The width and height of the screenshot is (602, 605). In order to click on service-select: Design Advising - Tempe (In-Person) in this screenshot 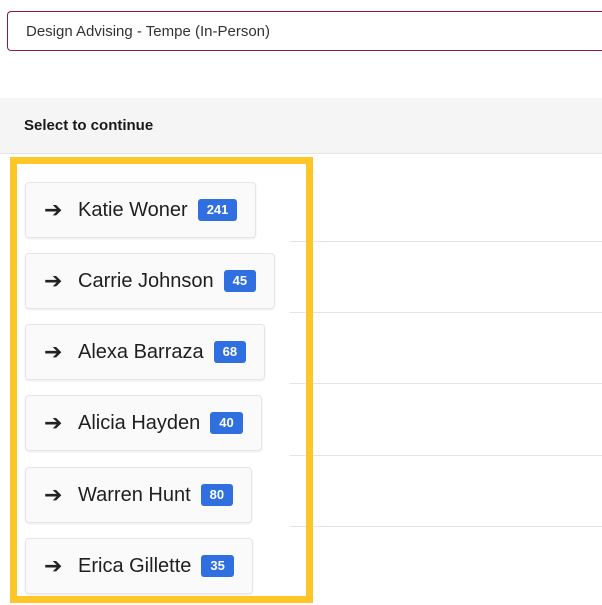, I will do `click(304, 31)`.